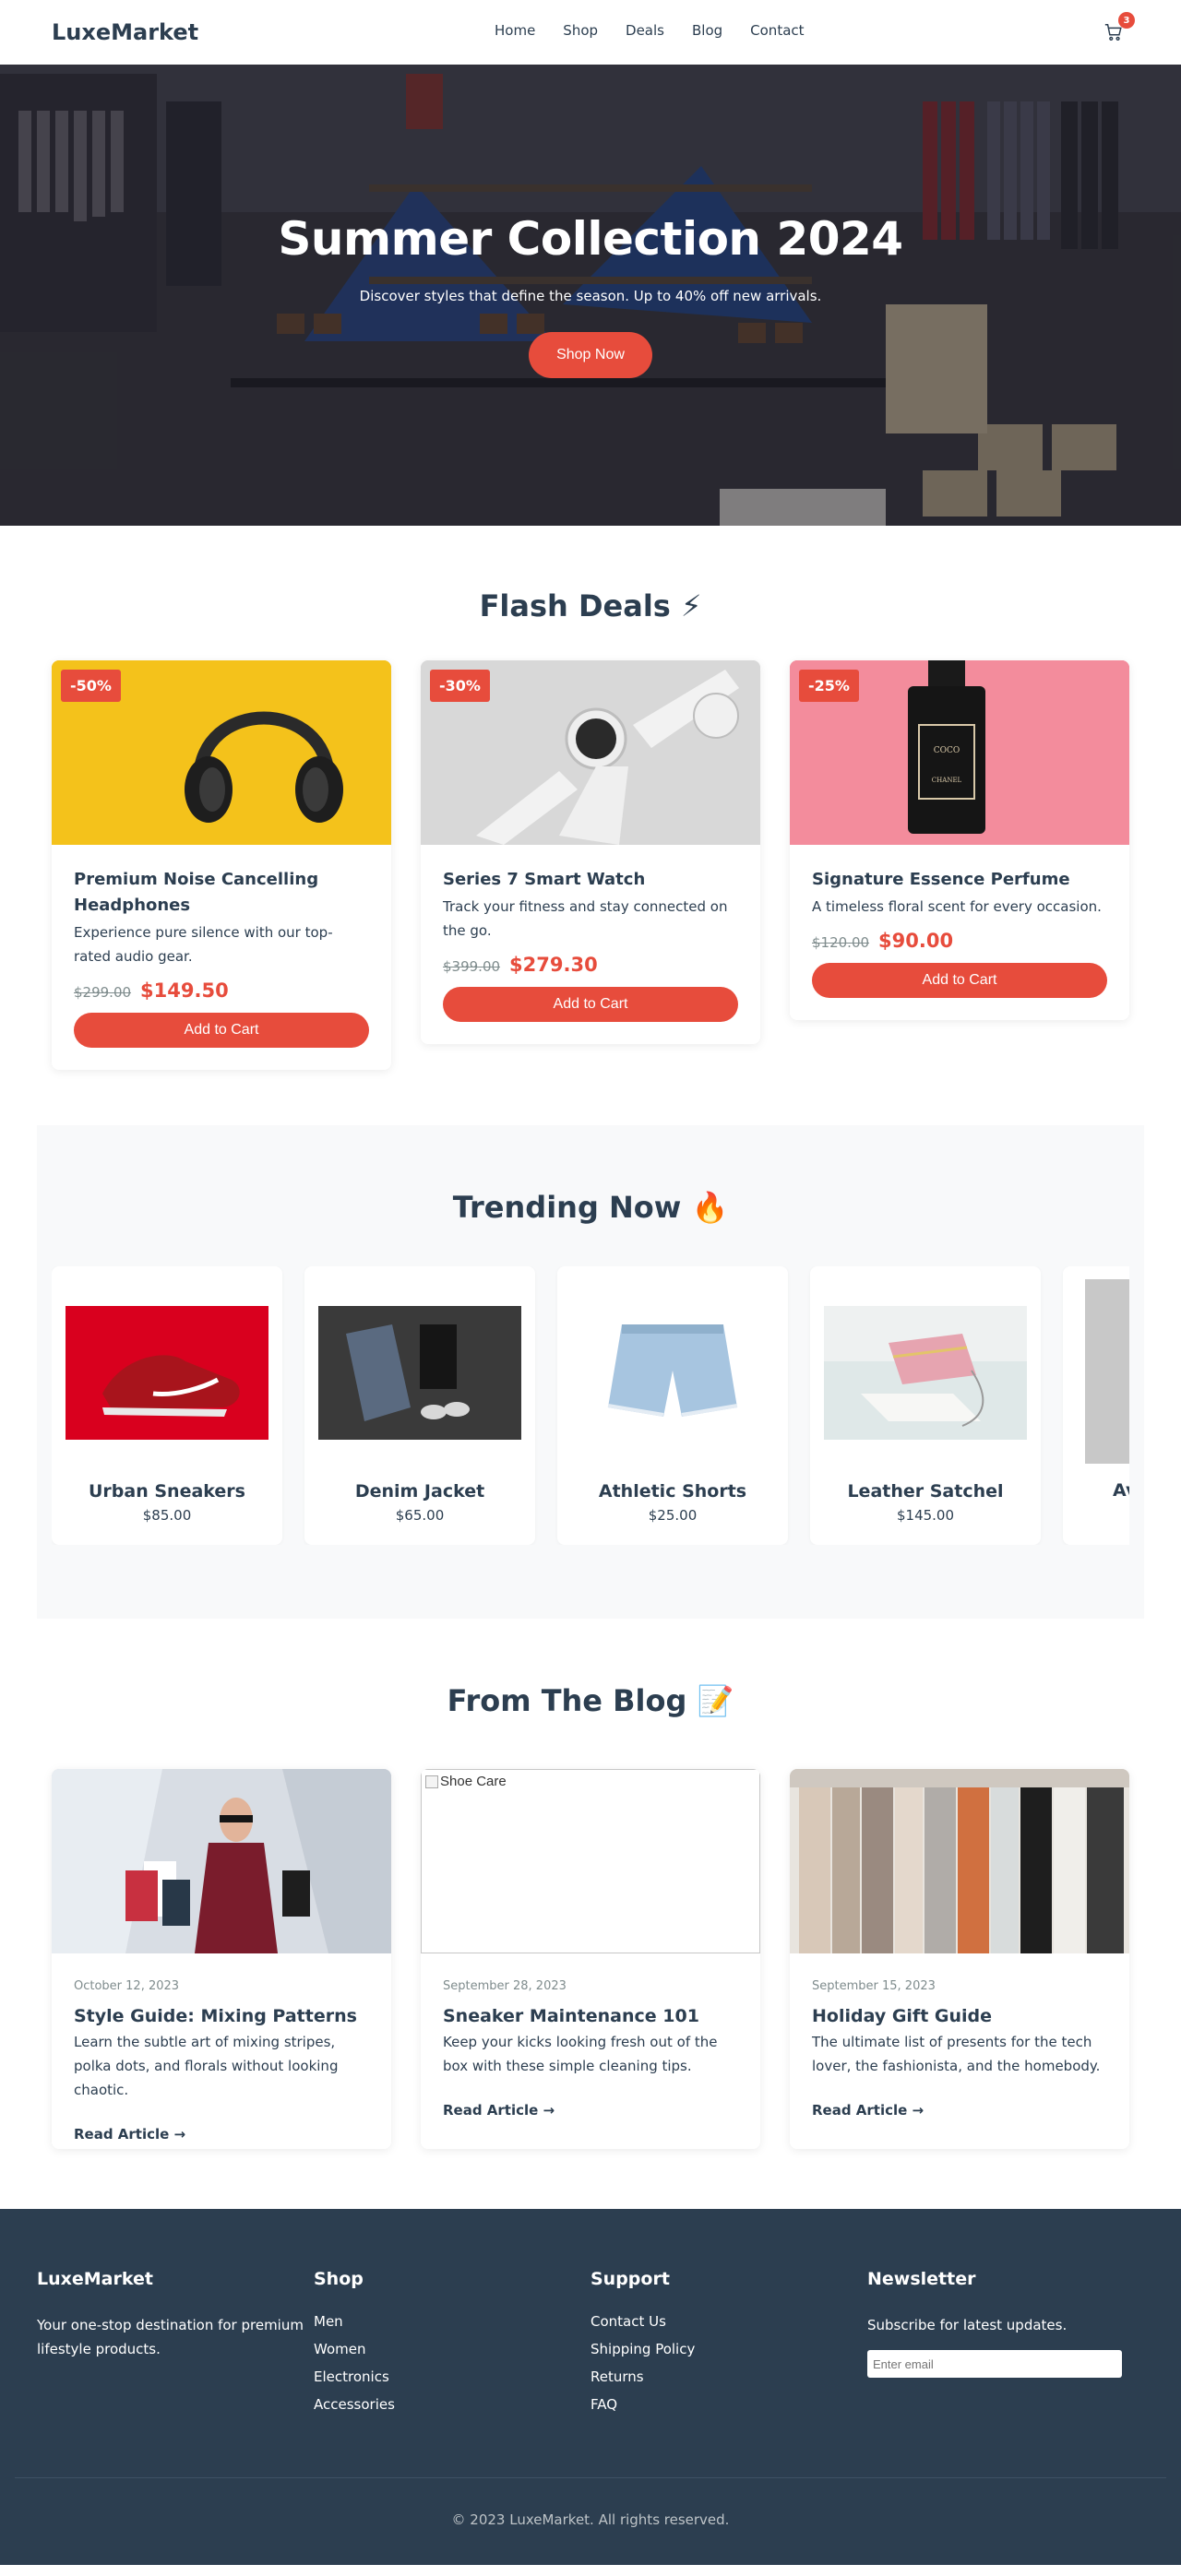  I want to click on post-title: Holiday Gift Guide, so click(959, 2016).